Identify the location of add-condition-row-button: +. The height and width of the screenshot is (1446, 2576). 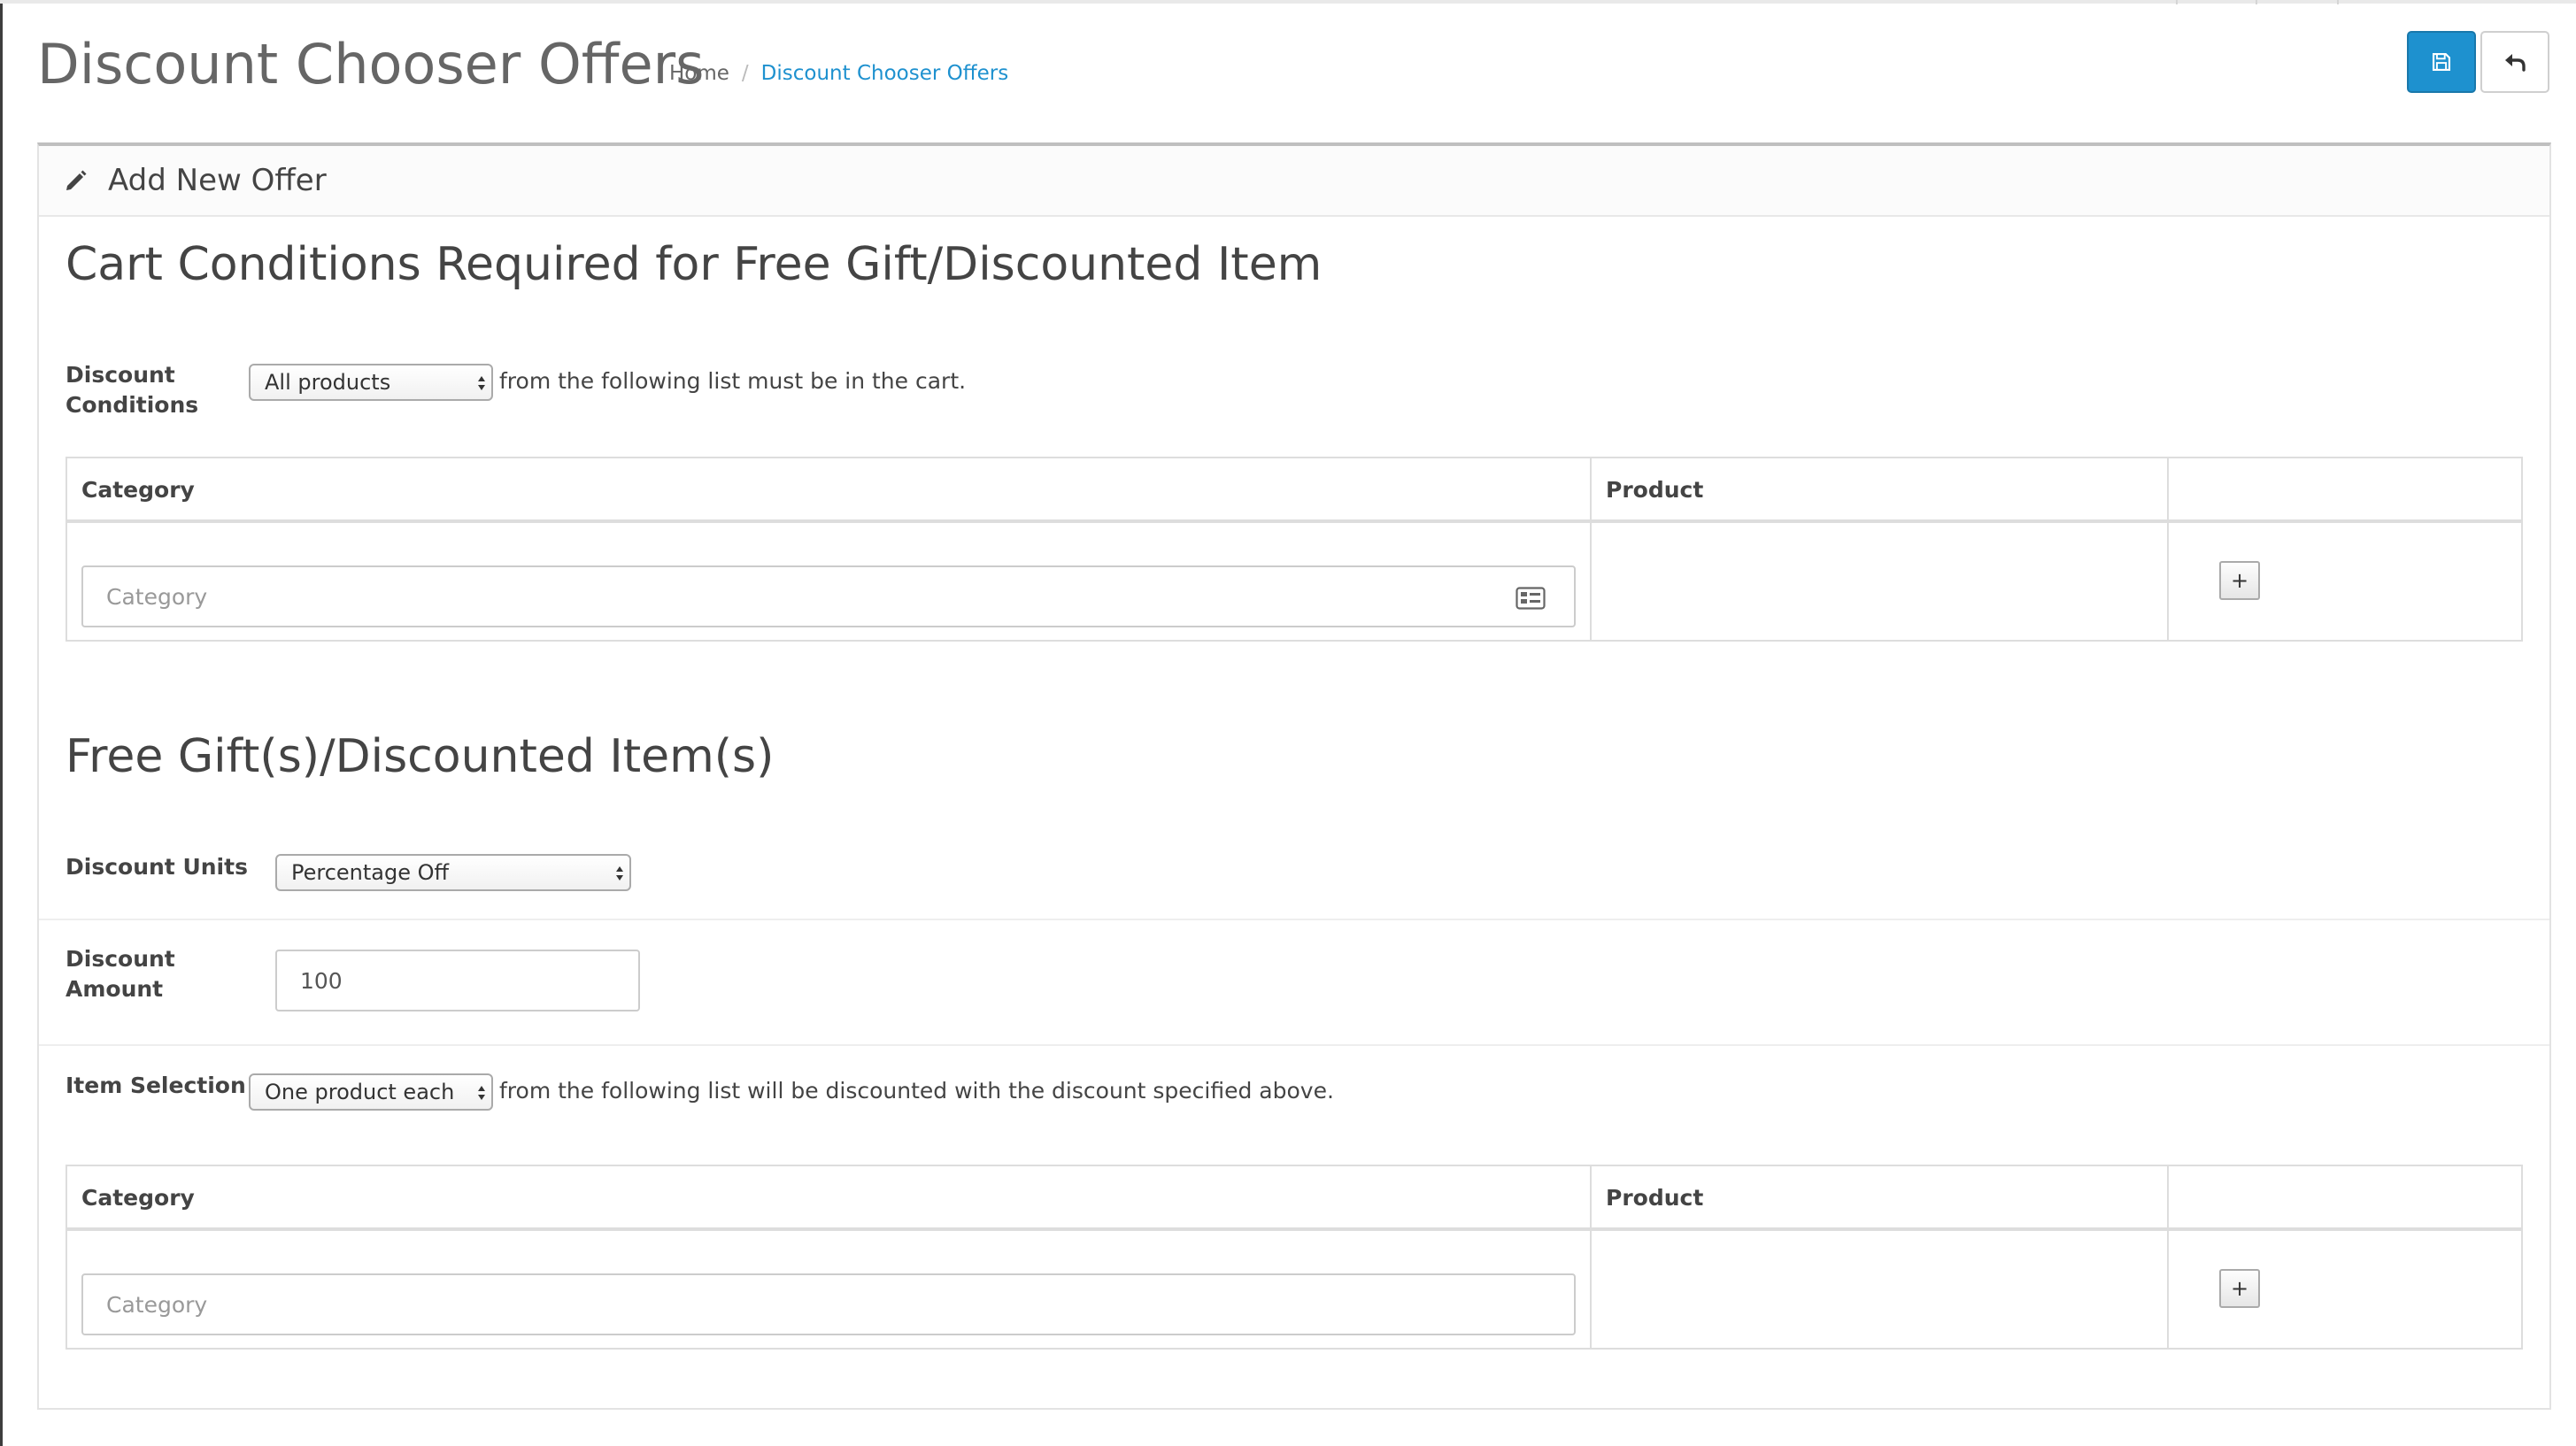
(2239, 580).